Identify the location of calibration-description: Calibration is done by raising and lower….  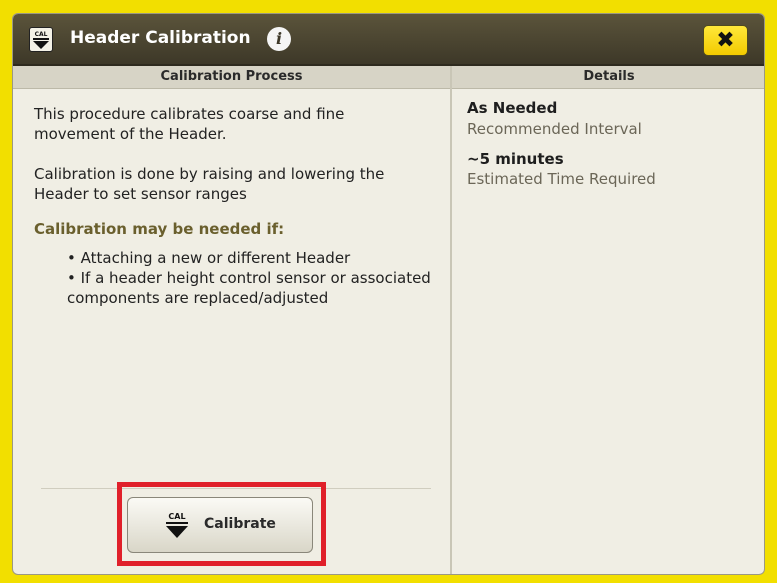
(209, 184).